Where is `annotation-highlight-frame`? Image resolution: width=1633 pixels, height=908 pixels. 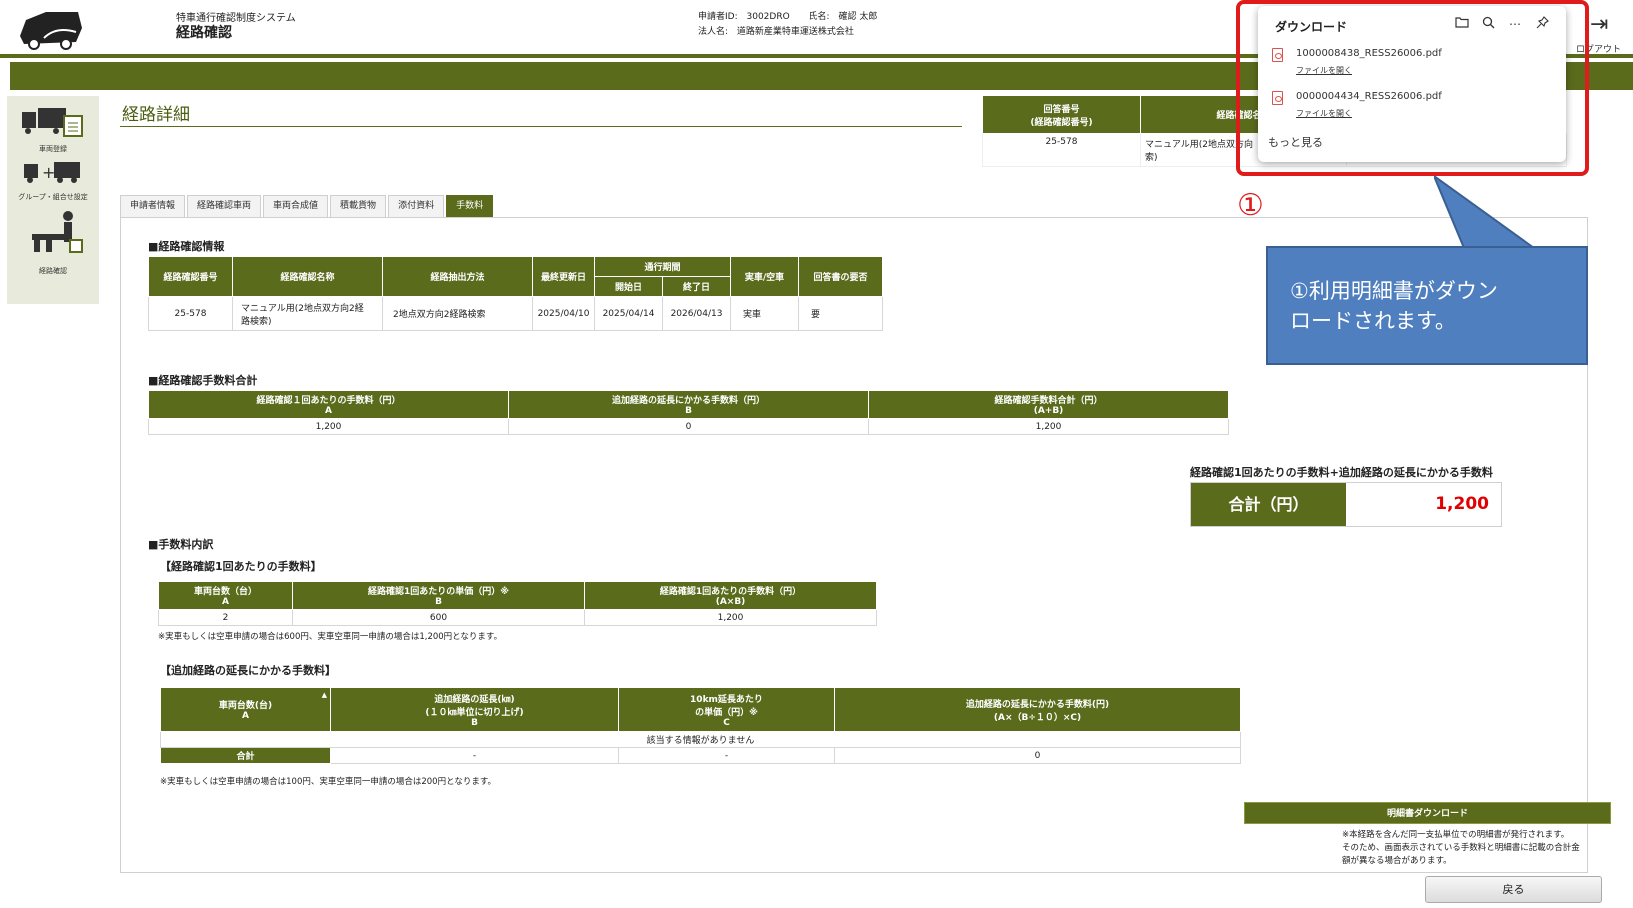 annotation-highlight-frame is located at coordinates (1412, 88).